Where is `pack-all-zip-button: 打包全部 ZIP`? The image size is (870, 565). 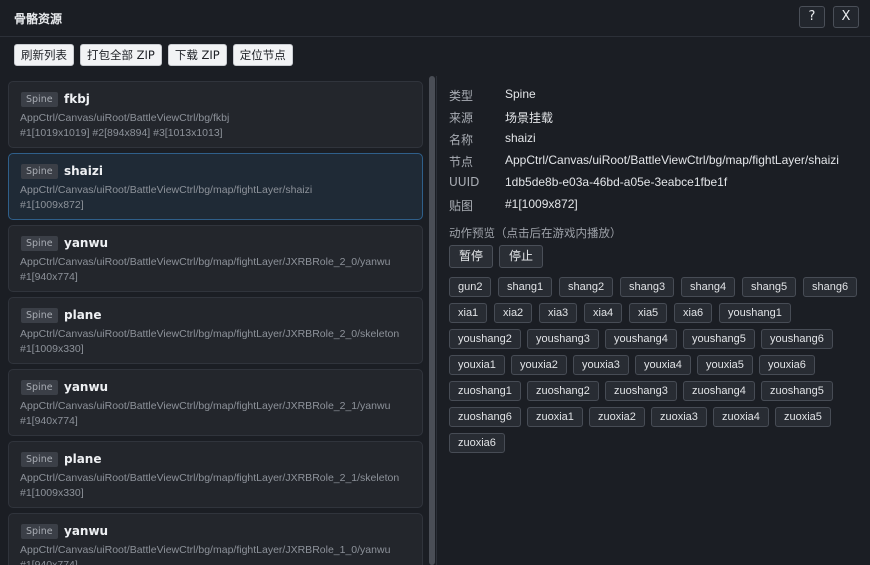
pack-all-zip-button: 打包全部 ZIP is located at coordinates (121, 55).